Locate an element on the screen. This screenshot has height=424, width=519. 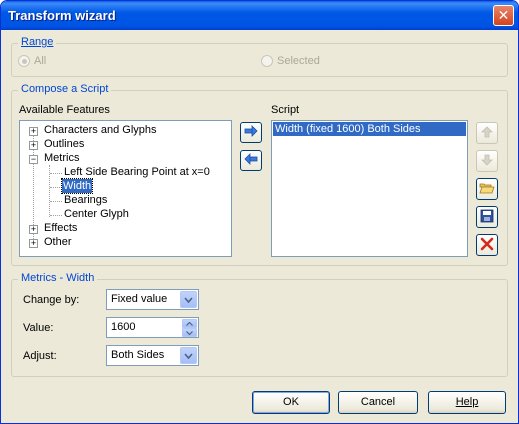
close-icon: ✕ is located at coordinates (503, 15).